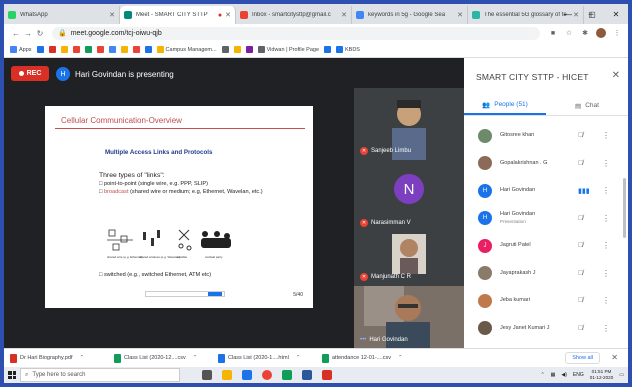  I want to click on chrome-icon, so click(267, 375).